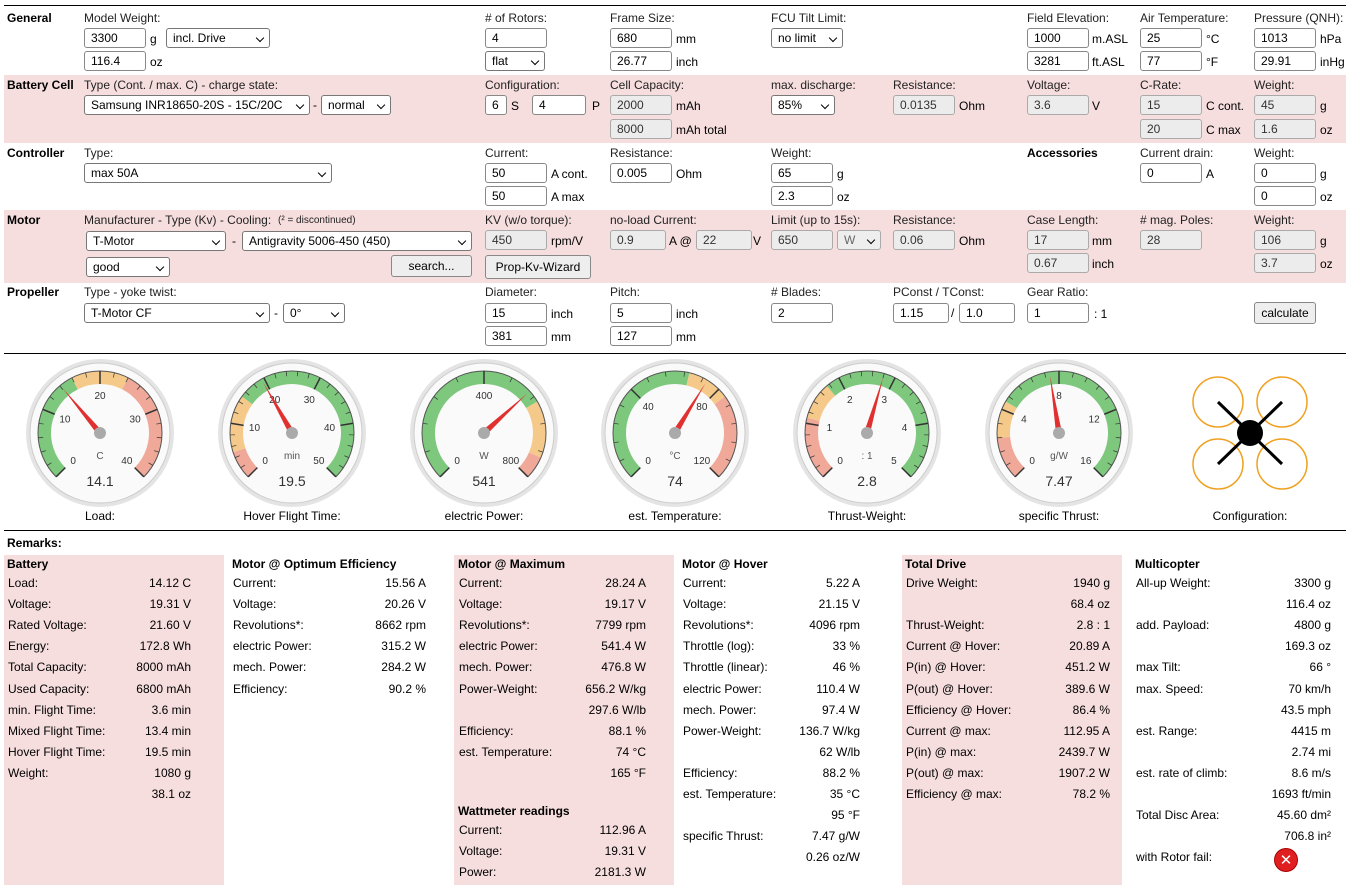  What do you see at coordinates (1058, 313) in the screenshot?
I see `gear-input: 1` at bounding box center [1058, 313].